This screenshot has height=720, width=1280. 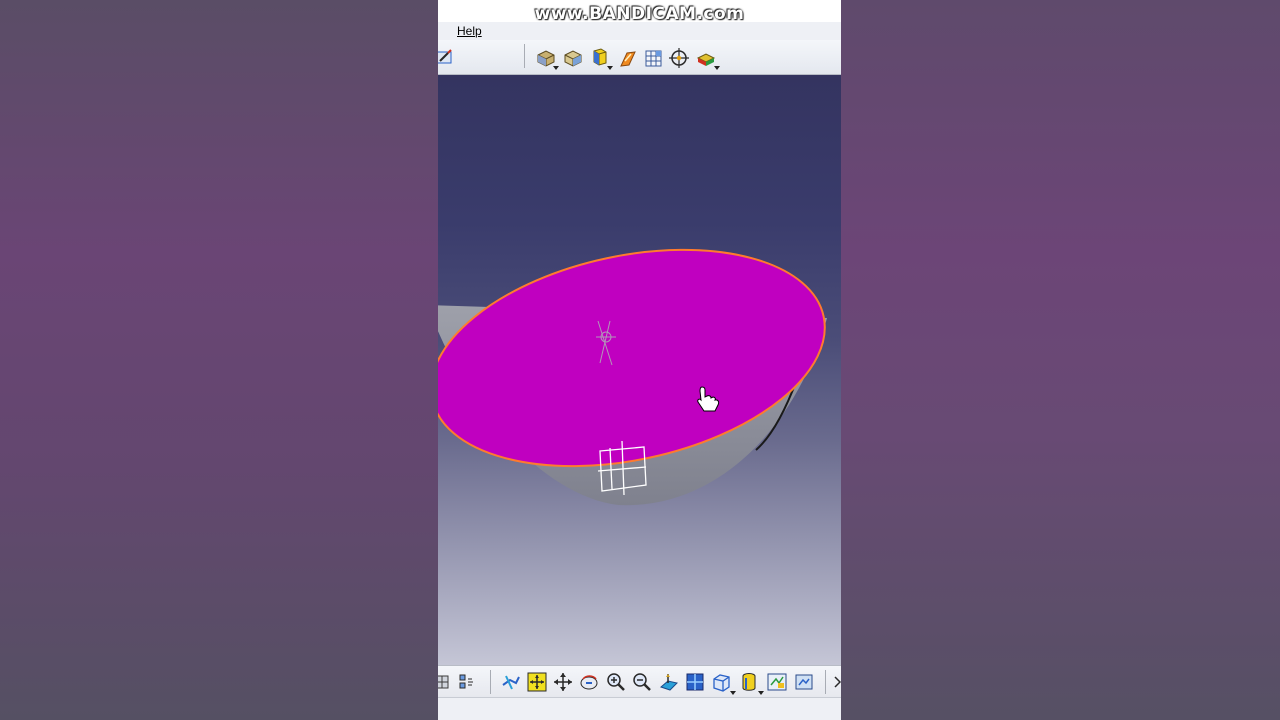 I want to click on recording-watermark: www.BANDICAM.com, so click(x=639, y=14).